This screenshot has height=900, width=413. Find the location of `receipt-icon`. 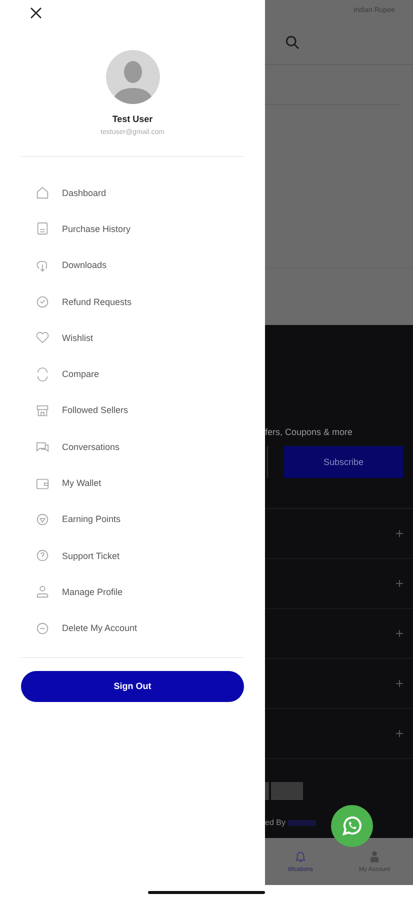

receipt-icon is located at coordinates (42, 228).